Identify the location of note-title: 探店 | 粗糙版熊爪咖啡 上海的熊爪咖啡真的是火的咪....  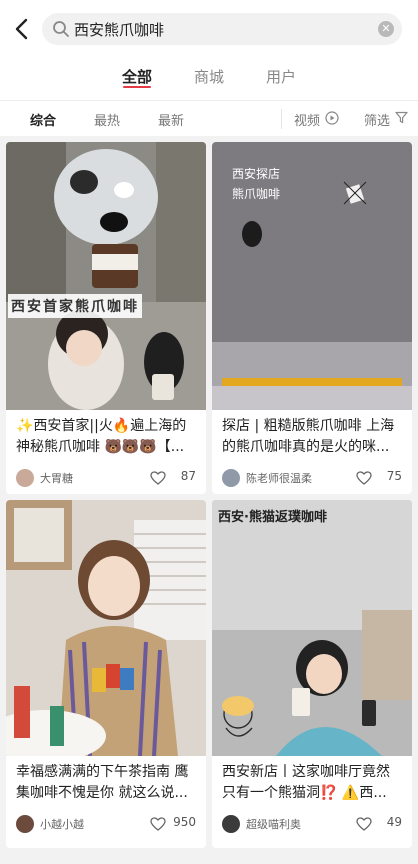
(312, 437).